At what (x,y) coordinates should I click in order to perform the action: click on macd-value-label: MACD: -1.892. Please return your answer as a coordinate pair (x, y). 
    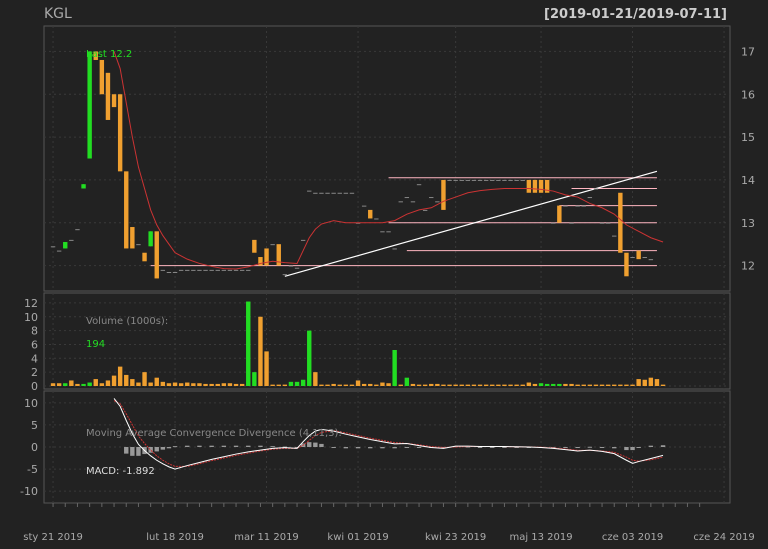
    Looking at the image, I should click on (120, 471).